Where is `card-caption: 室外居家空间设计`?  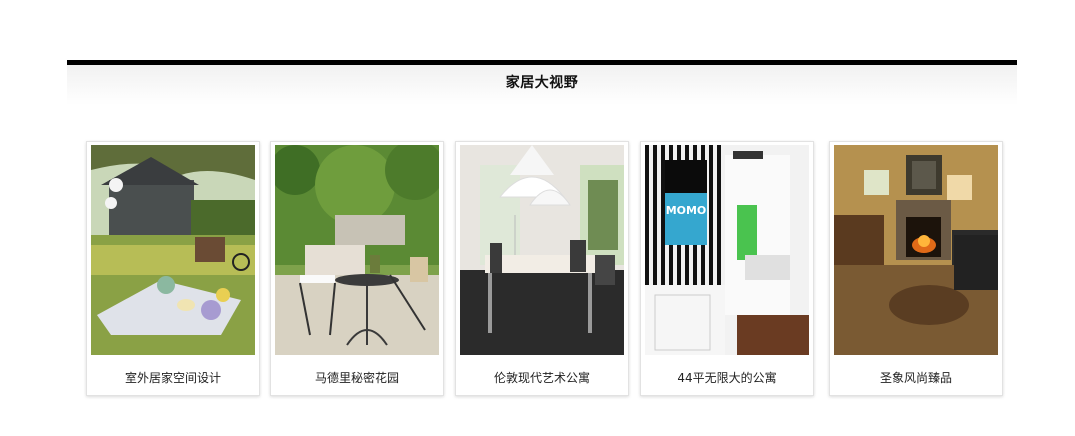 card-caption: 室外居家空间设计 is located at coordinates (173, 377).